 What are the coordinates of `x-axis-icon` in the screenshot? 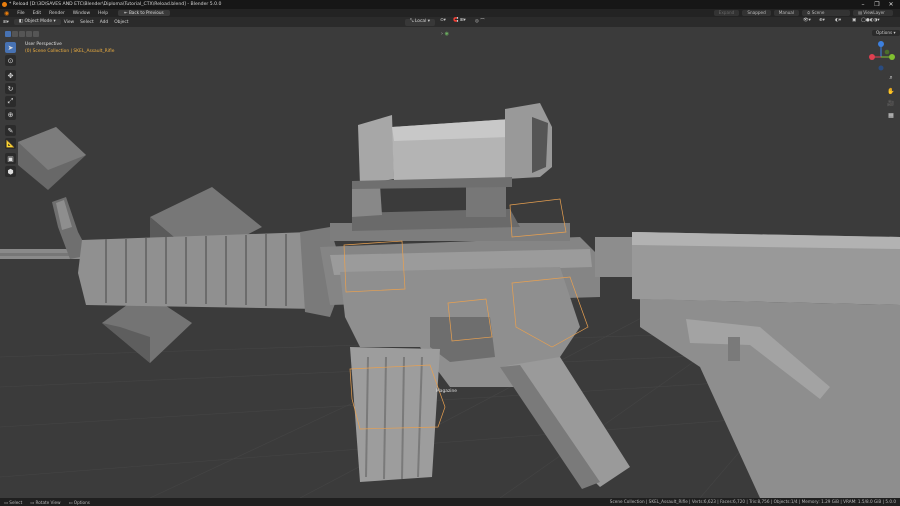 It's located at (872, 57).